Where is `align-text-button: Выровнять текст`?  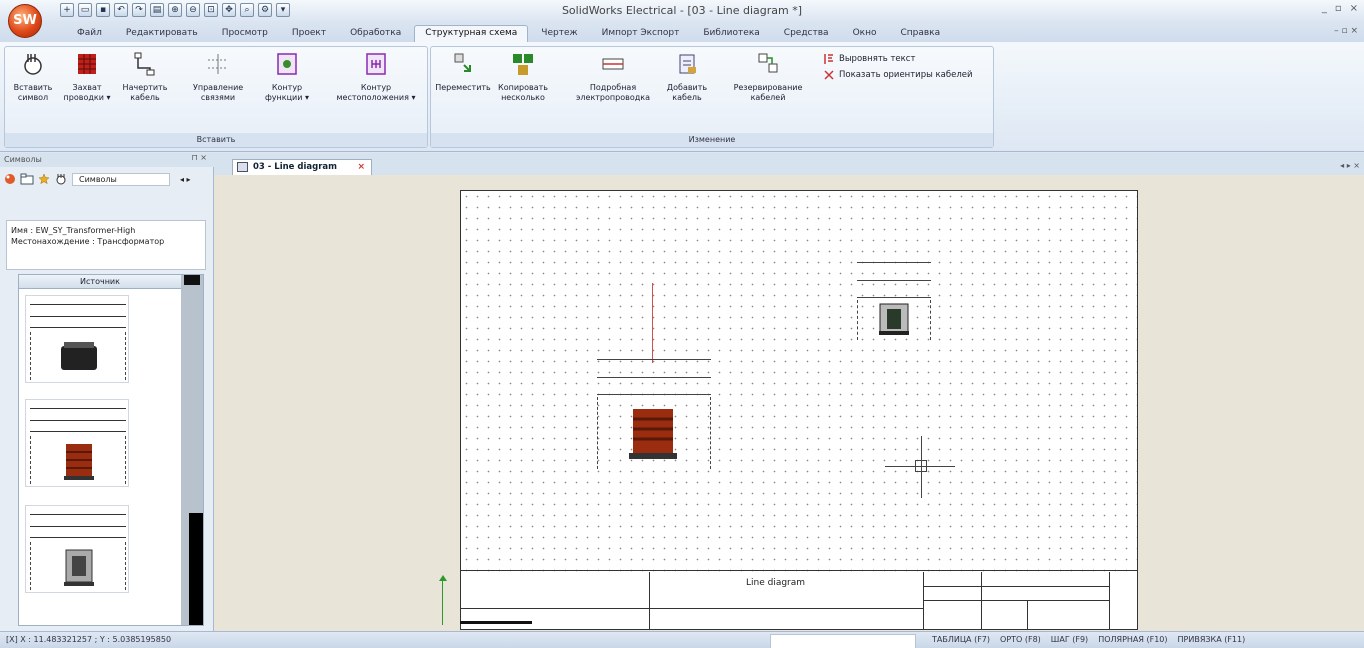 align-text-button: Выровнять текст is located at coordinates (869, 59).